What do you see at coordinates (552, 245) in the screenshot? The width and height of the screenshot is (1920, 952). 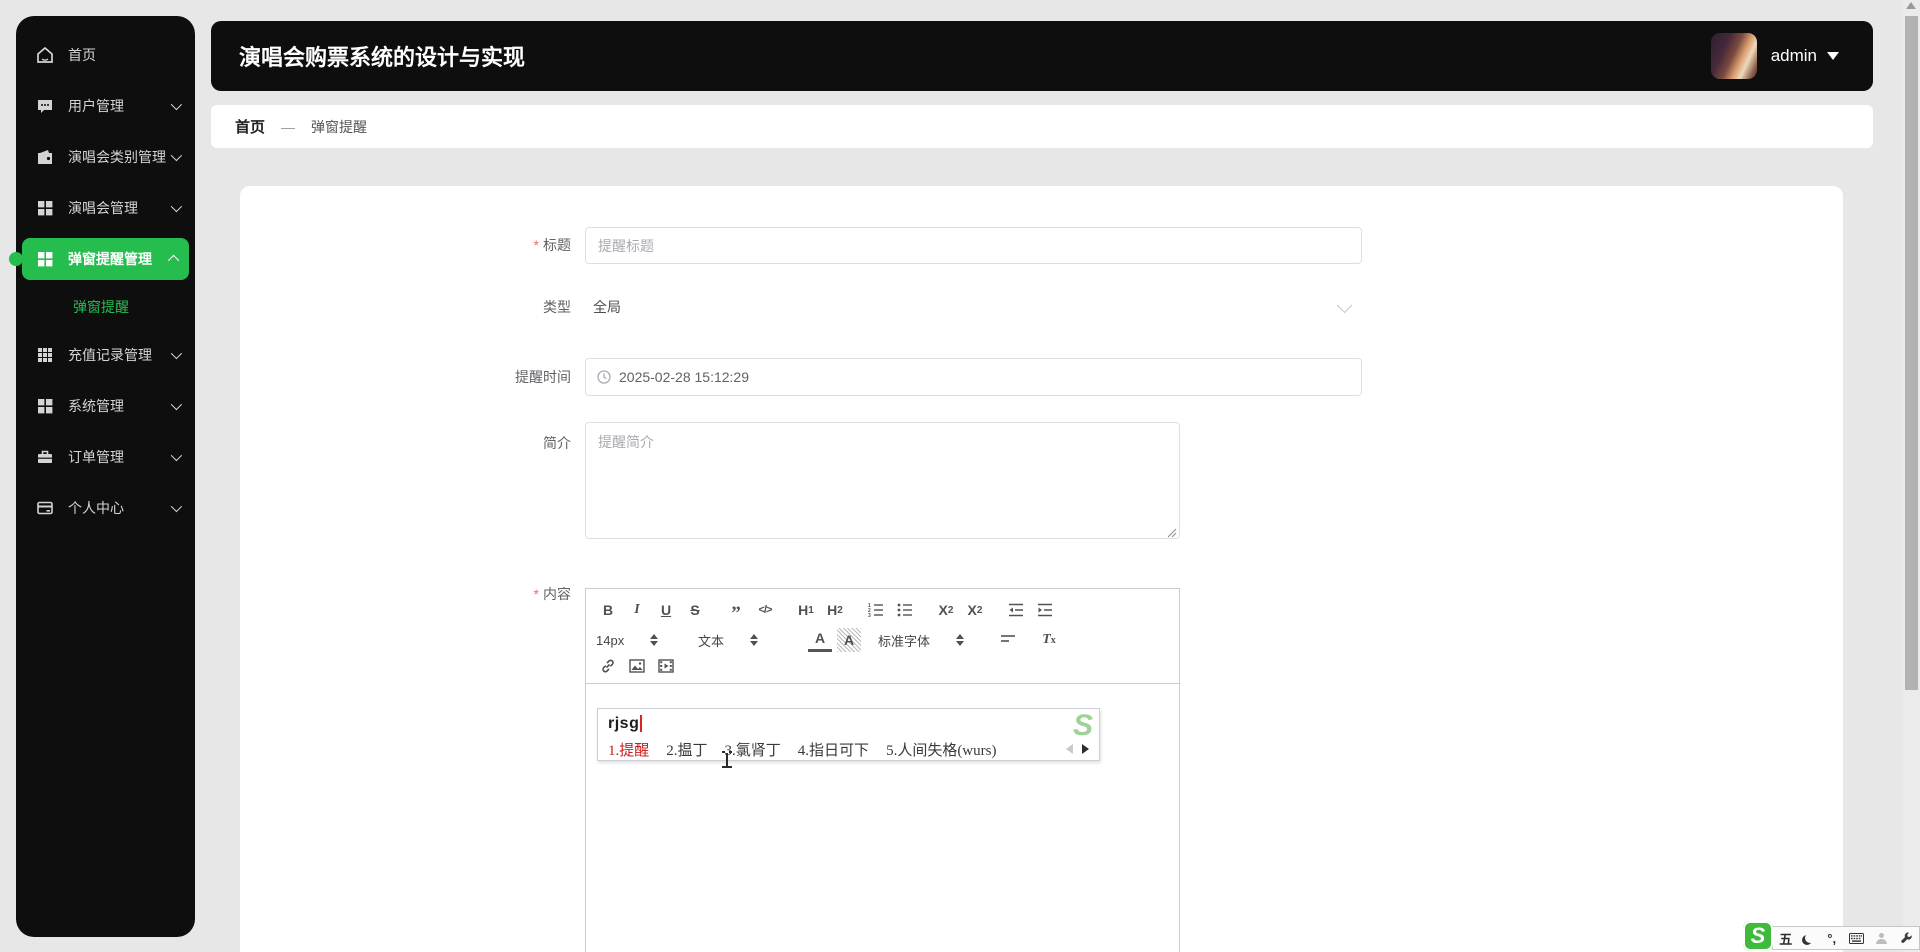 I see `field-label-title: * 标题` at bounding box center [552, 245].